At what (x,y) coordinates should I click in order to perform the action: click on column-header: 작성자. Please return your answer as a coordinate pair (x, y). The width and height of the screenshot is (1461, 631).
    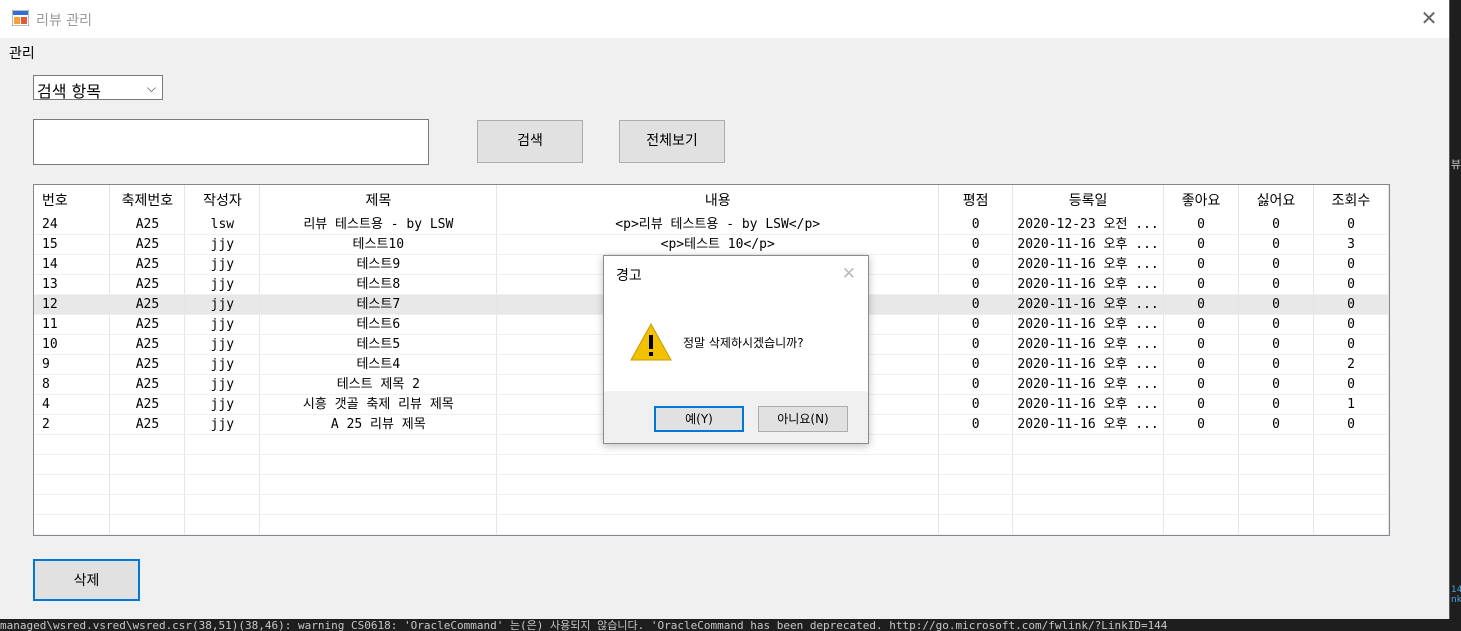
    Looking at the image, I should click on (222, 200).